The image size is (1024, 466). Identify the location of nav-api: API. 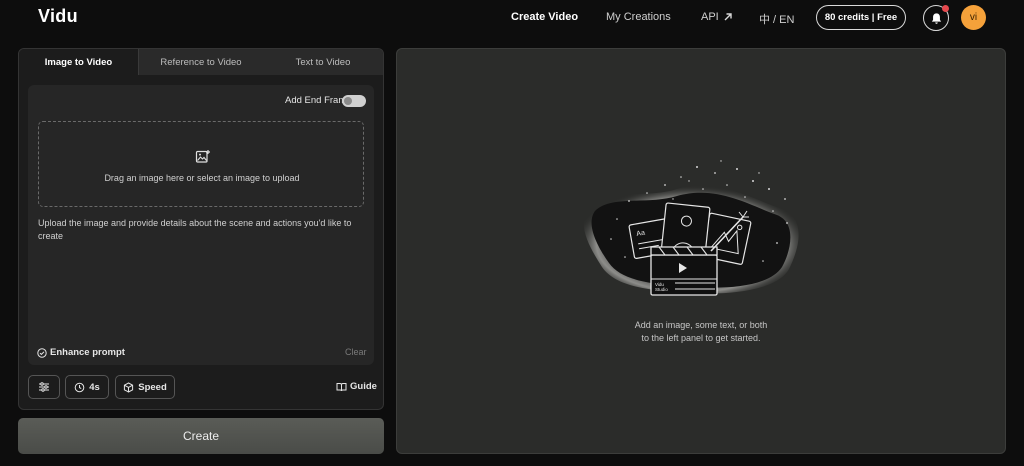
(716, 17).